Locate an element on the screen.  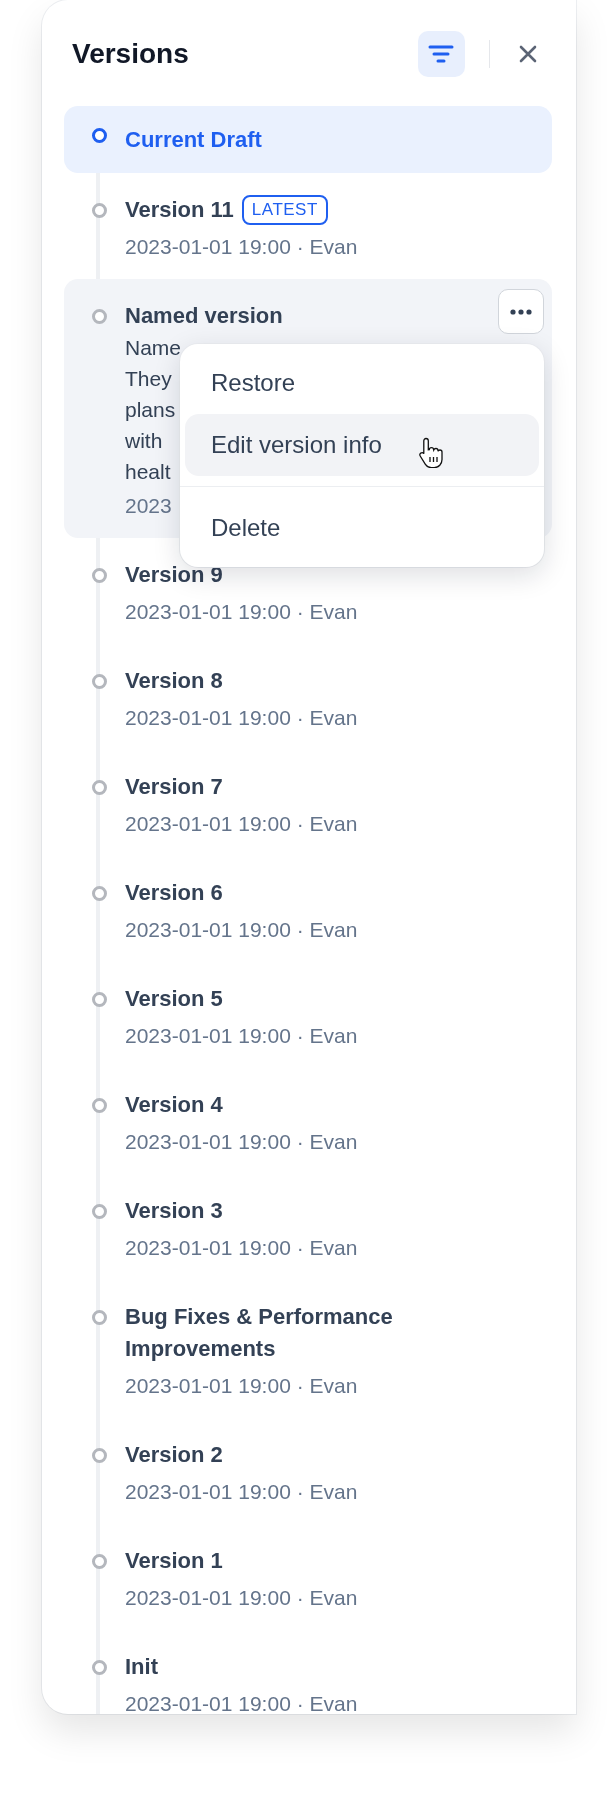
hand-cursor-icon is located at coordinates (431, 452).